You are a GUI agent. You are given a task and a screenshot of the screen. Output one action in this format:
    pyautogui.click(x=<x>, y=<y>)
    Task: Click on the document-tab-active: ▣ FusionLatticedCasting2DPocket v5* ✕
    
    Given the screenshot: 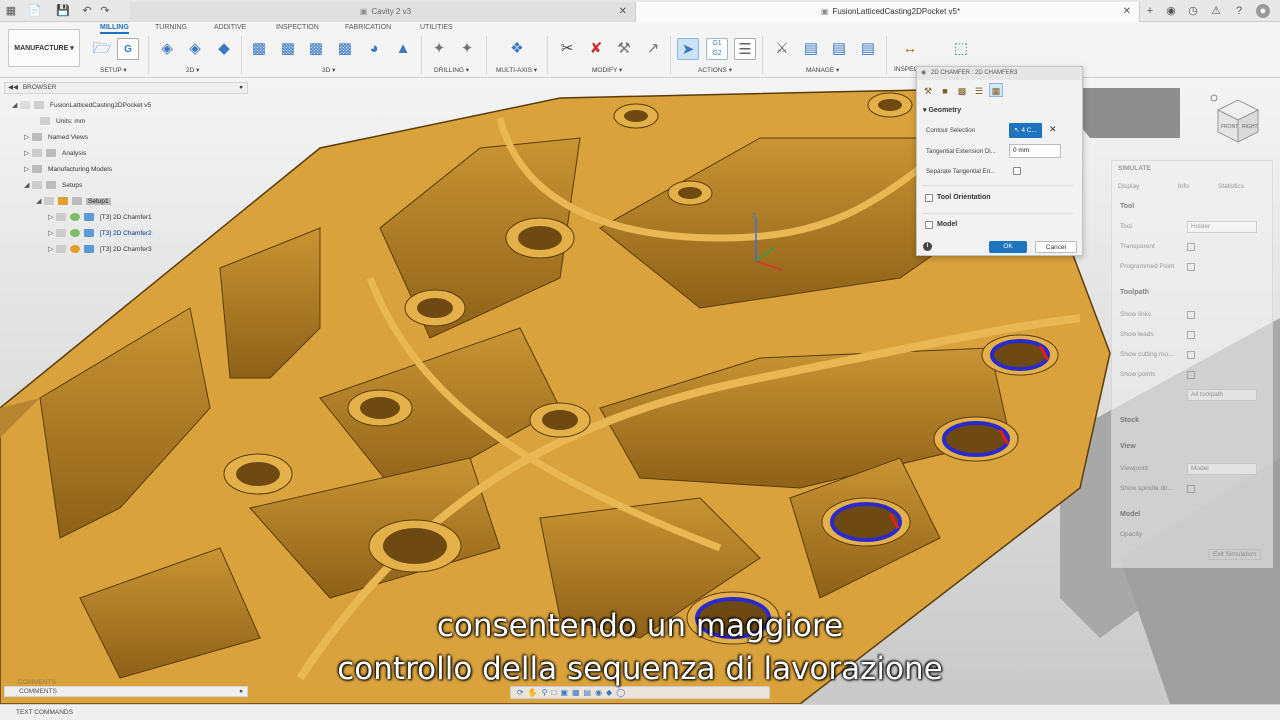 What is the action you would take?
    pyautogui.click(x=887, y=12)
    